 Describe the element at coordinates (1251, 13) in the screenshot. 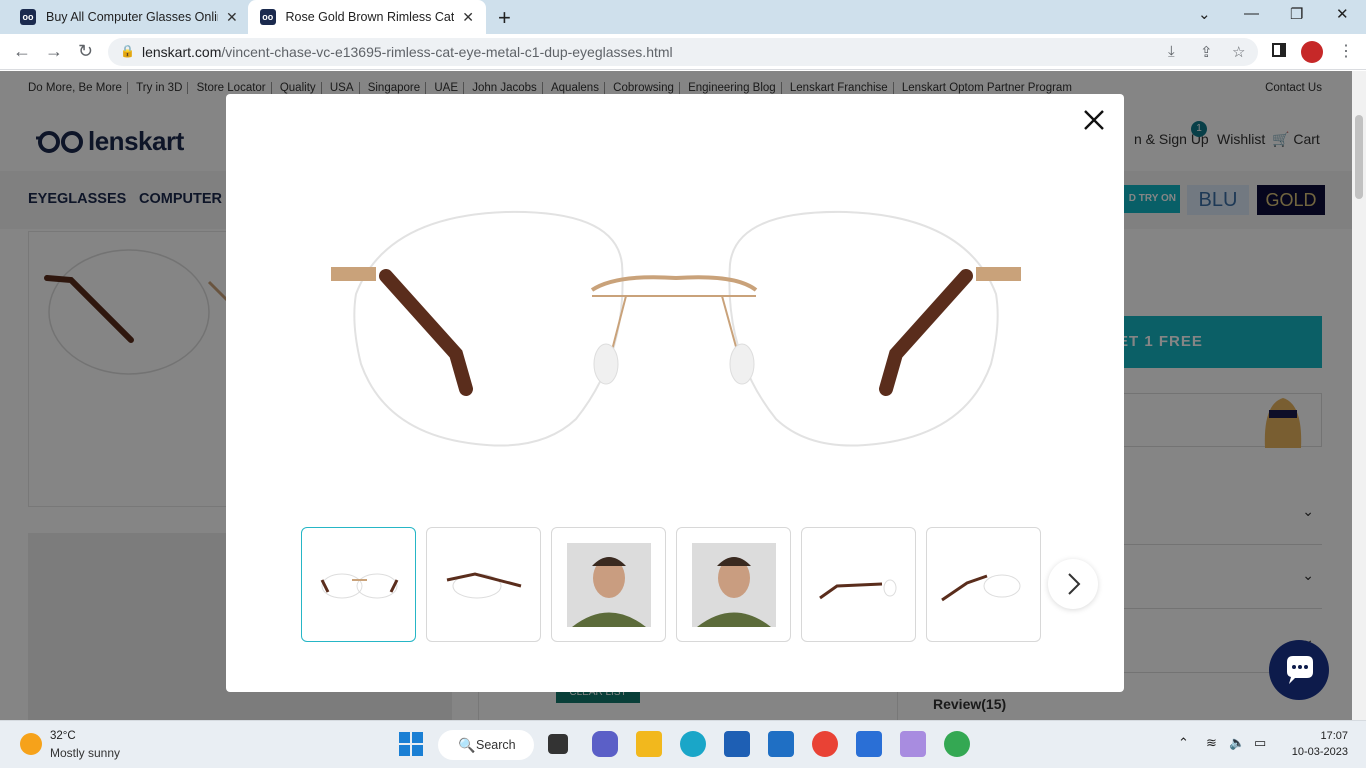

I see `minimize-icon: —` at that location.